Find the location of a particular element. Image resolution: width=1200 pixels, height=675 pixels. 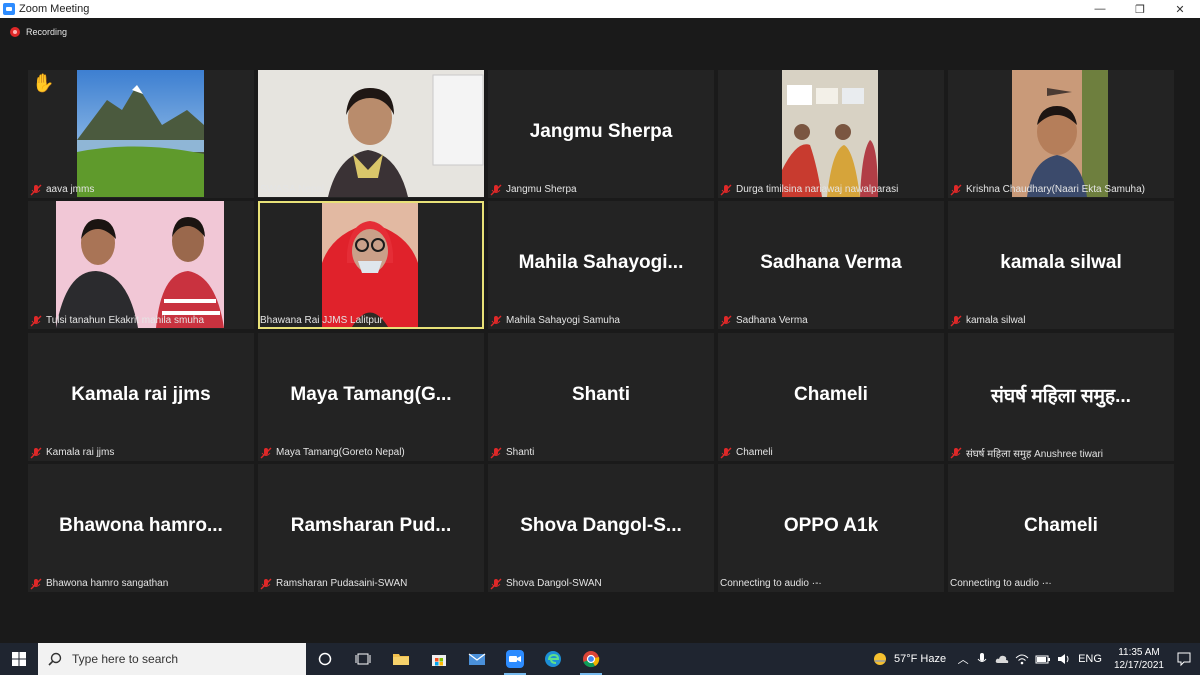

participant-tile: OPPO A1k Connecting to audio ·-· is located at coordinates (831, 528).